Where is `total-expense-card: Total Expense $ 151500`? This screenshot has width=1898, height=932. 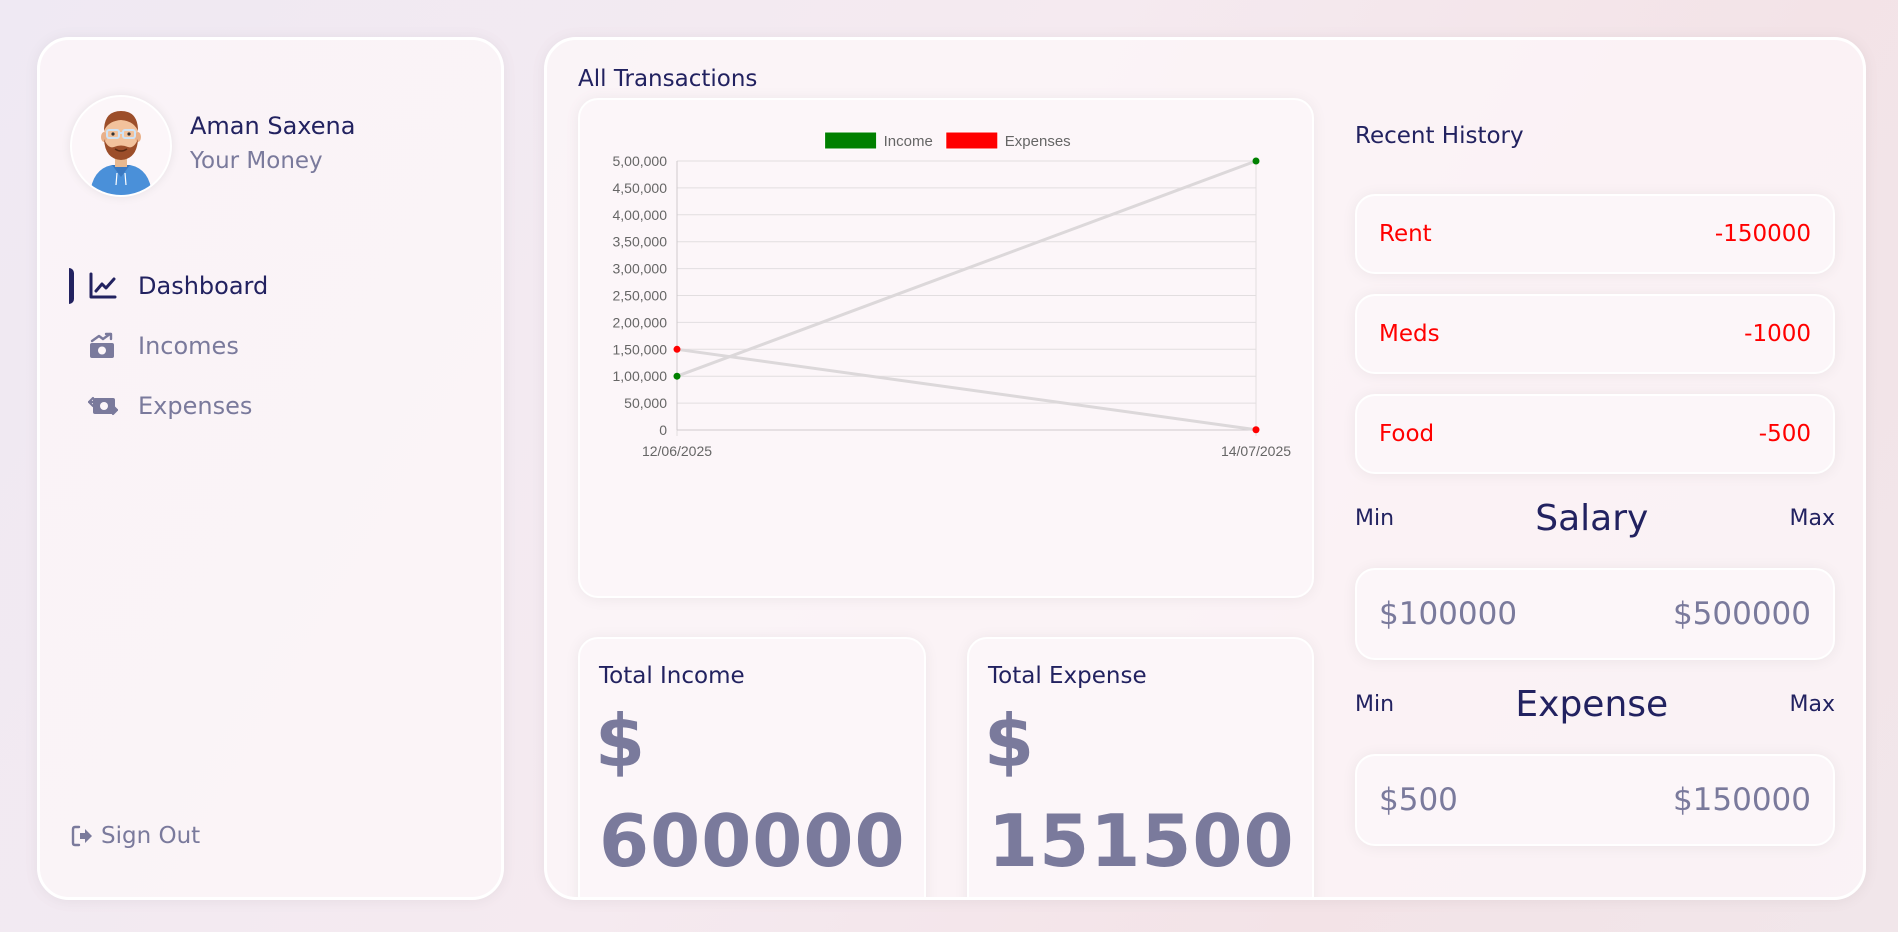
total-expense-card: Total Expense $ 151500 is located at coordinates (1140, 767).